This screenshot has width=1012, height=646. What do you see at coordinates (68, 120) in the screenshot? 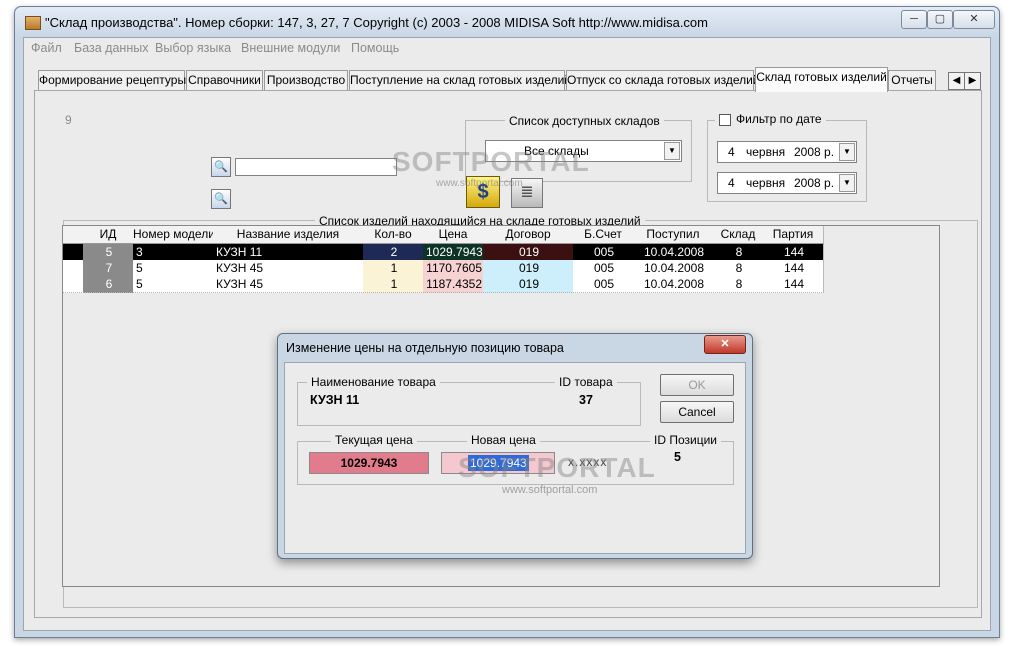
I see `counter-label: 9` at bounding box center [68, 120].